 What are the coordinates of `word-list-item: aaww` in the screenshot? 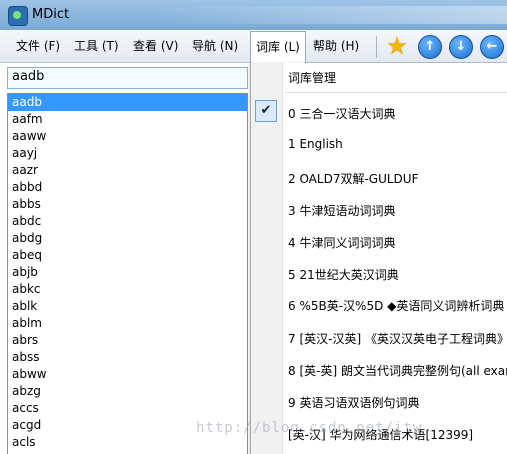 It's located at (127, 136).